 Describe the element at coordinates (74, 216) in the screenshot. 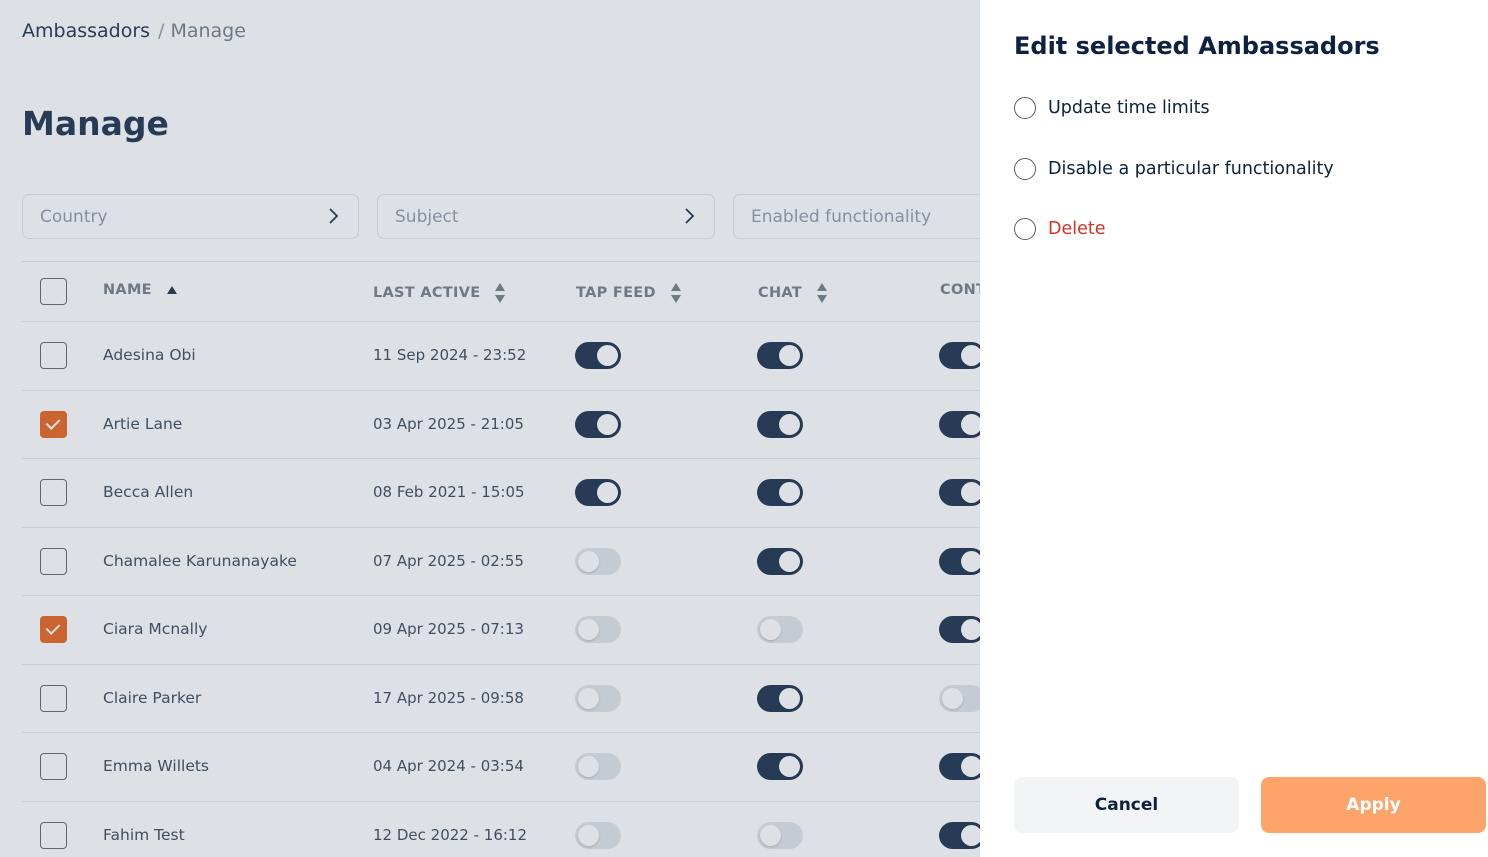

I see `country-filter-placeholder: Country` at that location.